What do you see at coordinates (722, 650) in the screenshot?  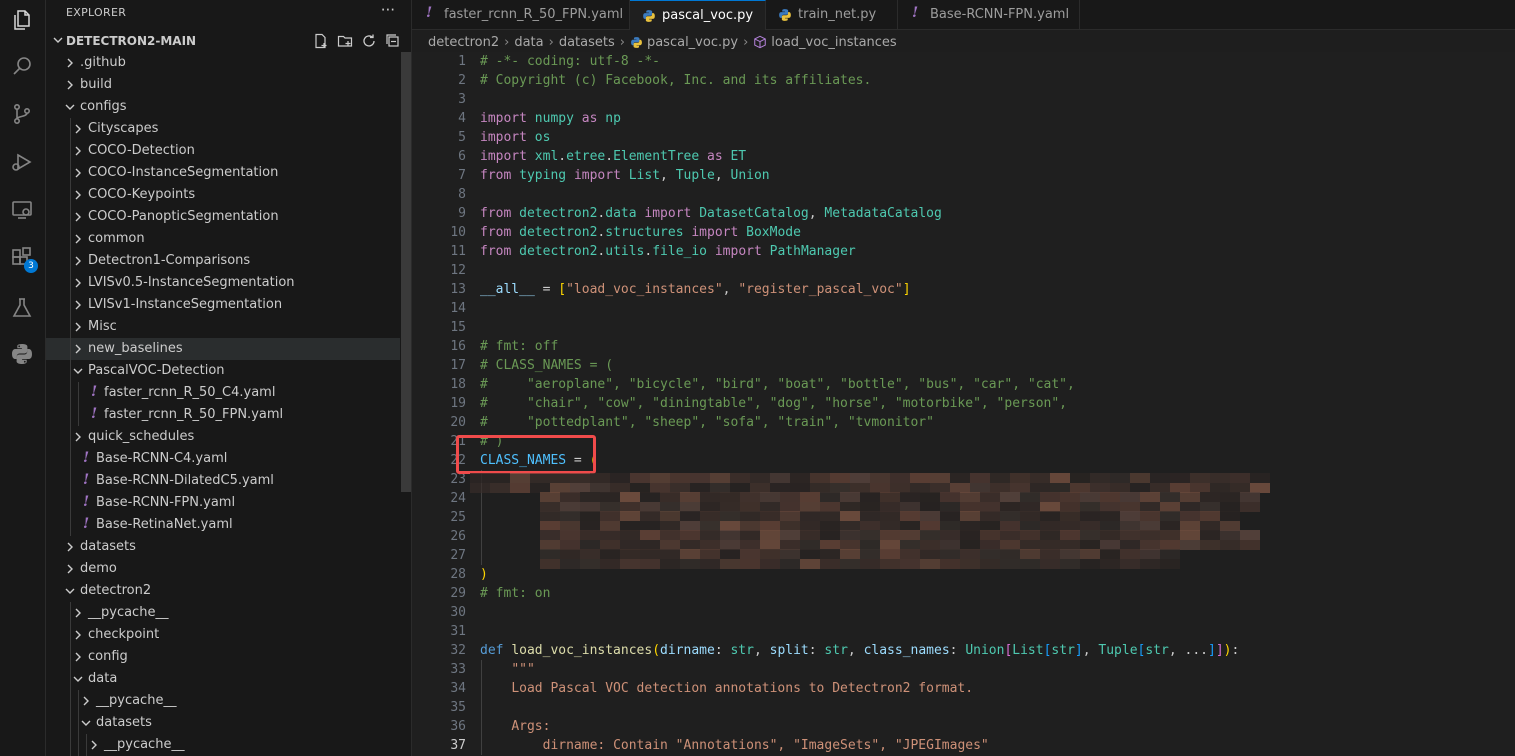 I see `code-token: :` at bounding box center [722, 650].